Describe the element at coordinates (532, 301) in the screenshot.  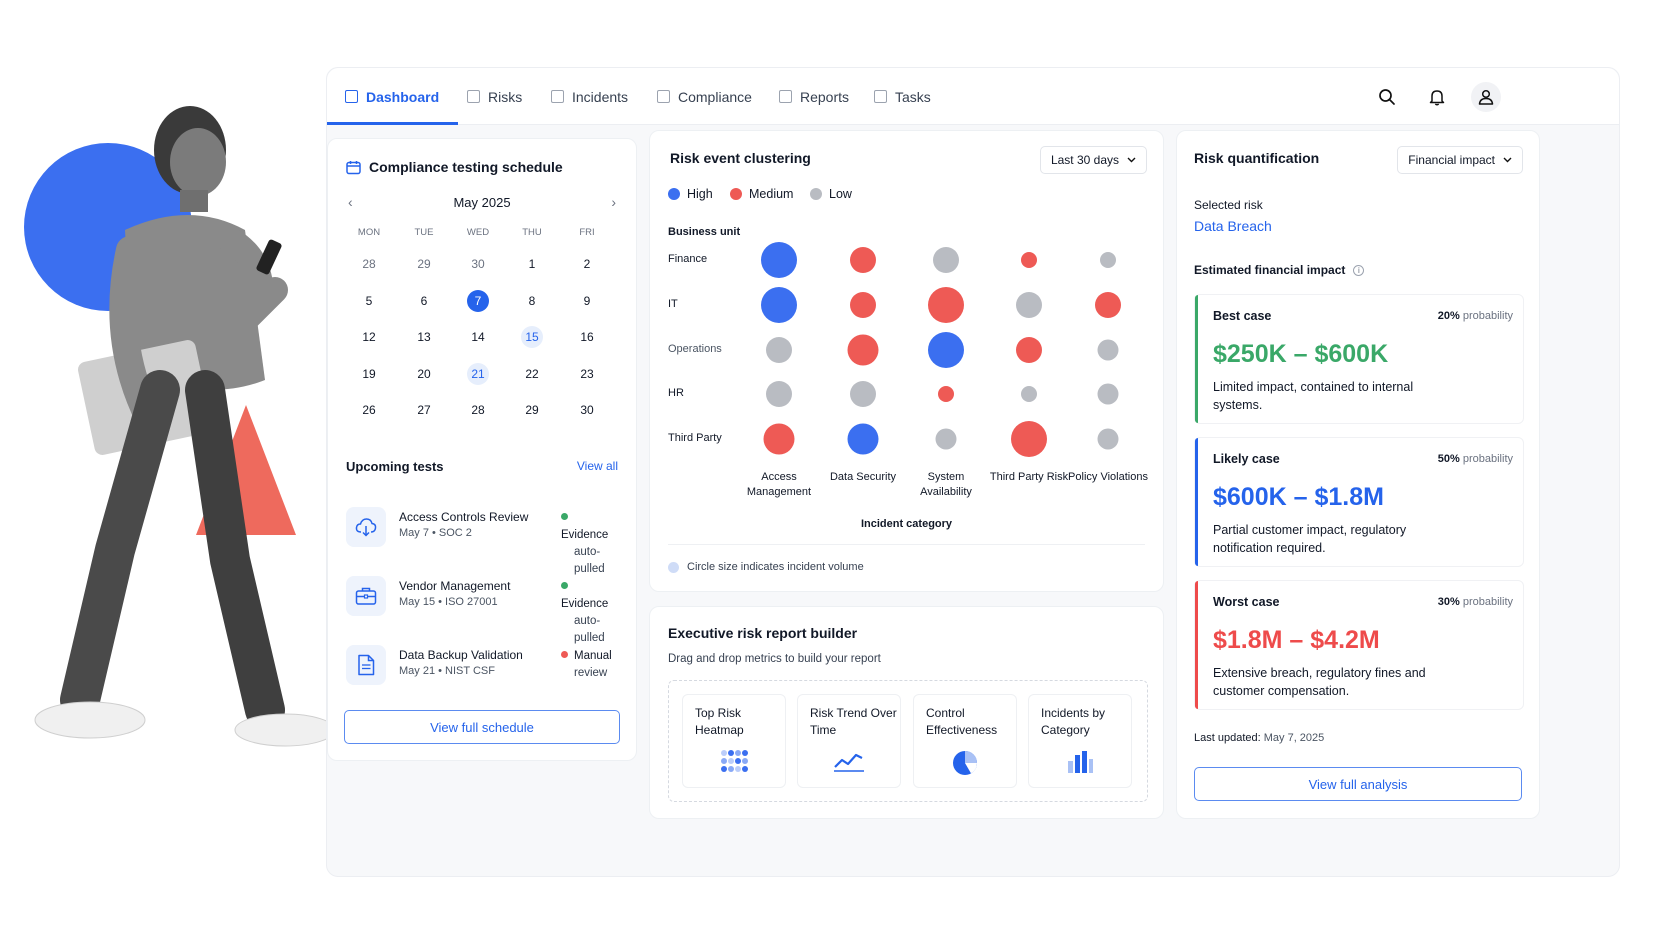
I see `calendar-day: 8` at that location.